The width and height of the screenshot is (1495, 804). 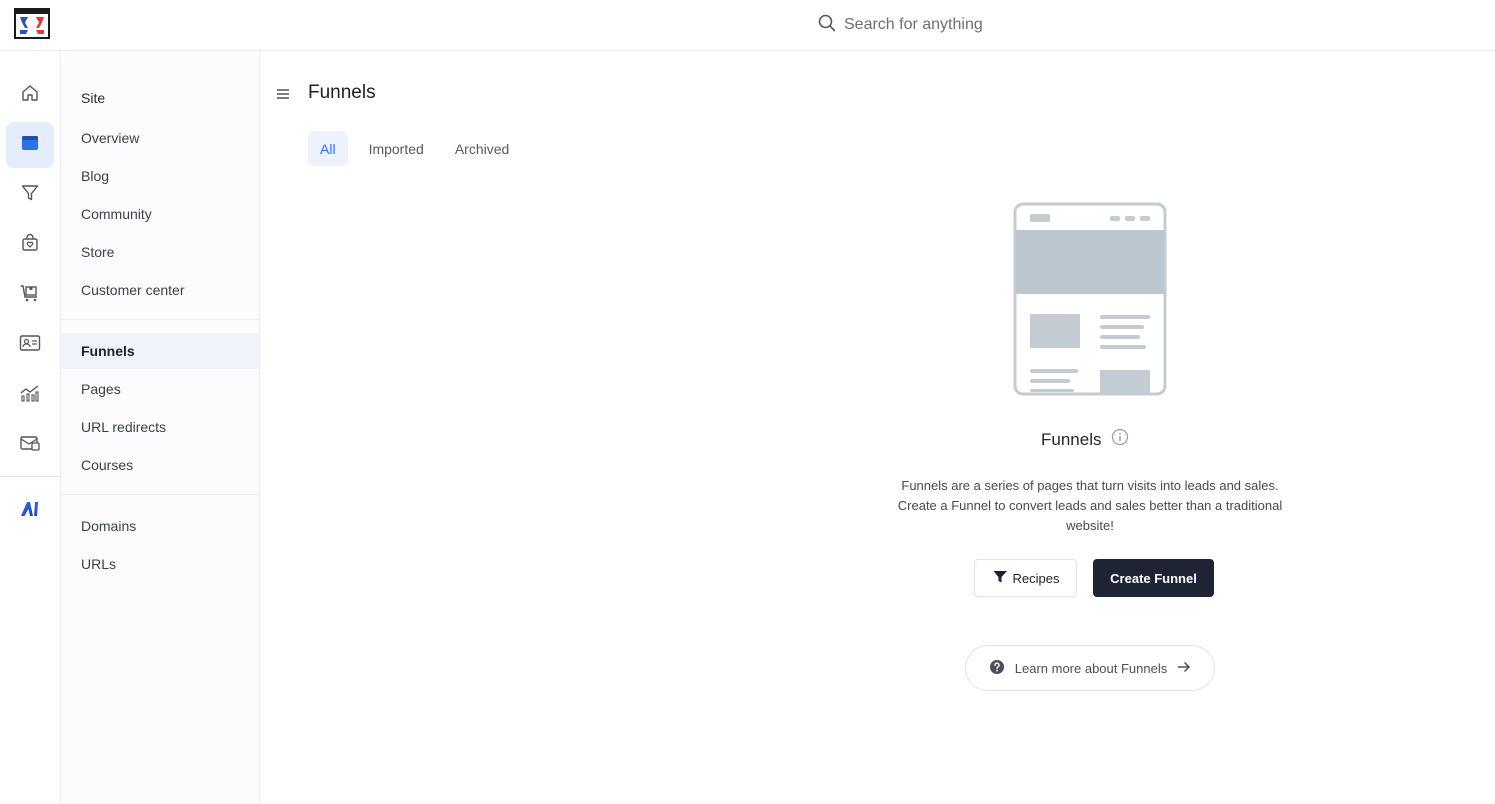 I want to click on rail-store, so click(x=30, y=245).